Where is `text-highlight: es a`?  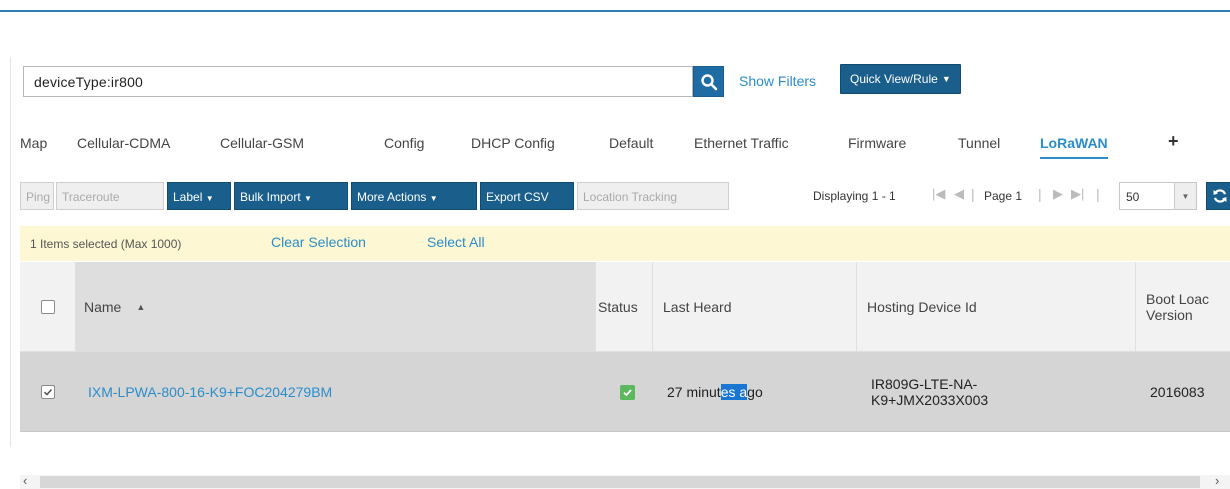
text-highlight: es a is located at coordinates (734, 392).